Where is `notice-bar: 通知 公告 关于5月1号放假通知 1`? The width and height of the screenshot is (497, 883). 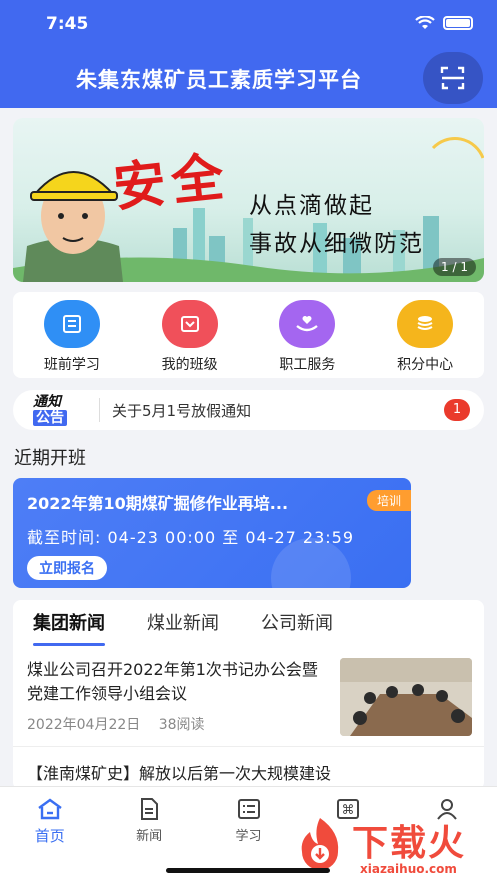 notice-bar: 通知 公告 关于5月1号放假通知 1 is located at coordinates (248, 410).